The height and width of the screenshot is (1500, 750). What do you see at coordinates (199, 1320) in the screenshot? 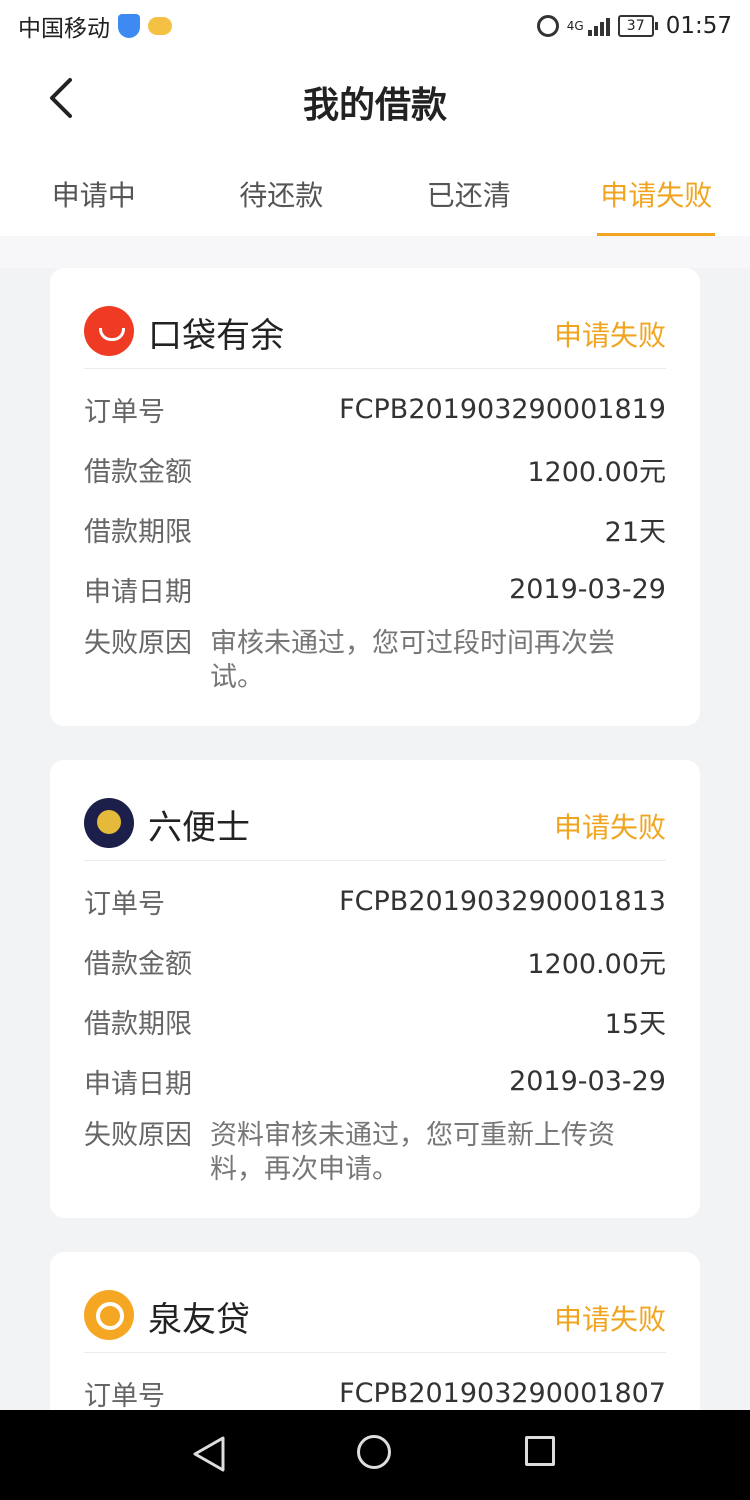
I see `lender-name: 泉友贷` at bounding box center [199, 1320].